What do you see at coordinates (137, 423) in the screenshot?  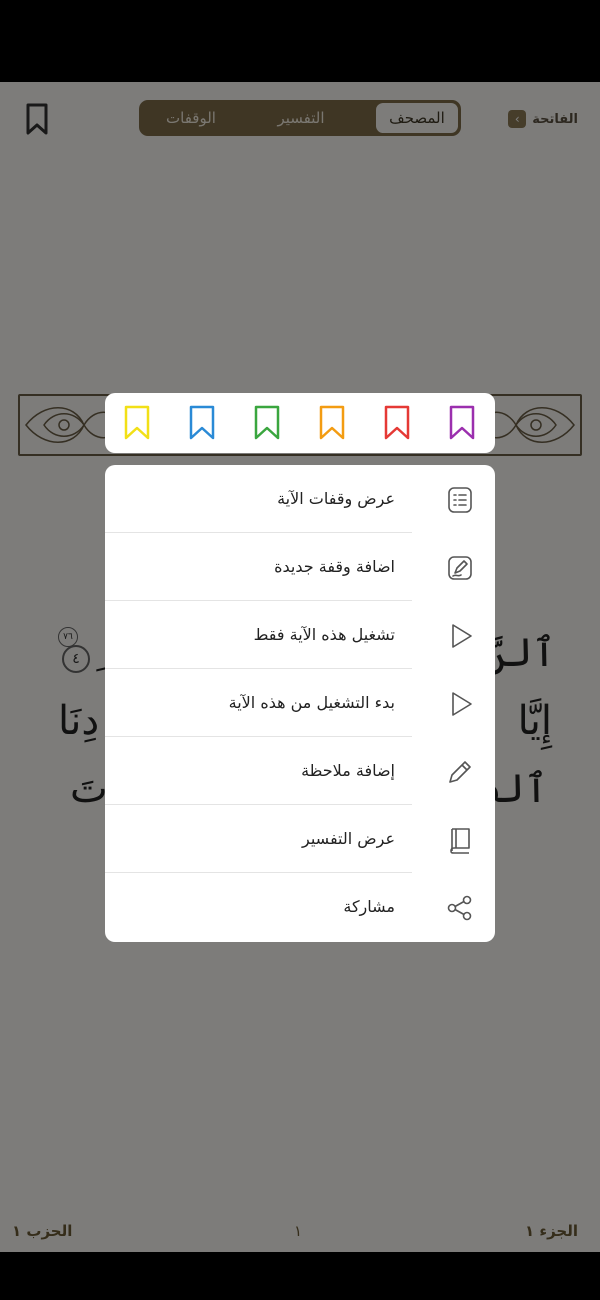 I see `bookmark-yellow-icon` at bounding box center [137, 423].